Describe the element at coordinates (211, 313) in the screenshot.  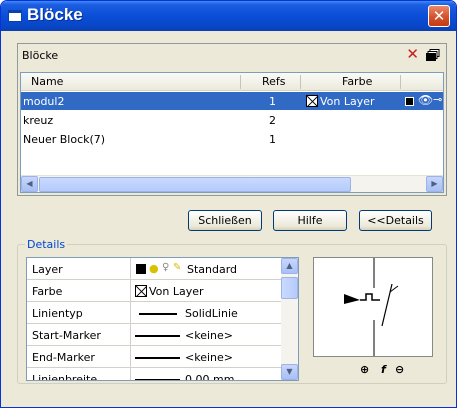
I see `property-value: SolidLinie` at that location.